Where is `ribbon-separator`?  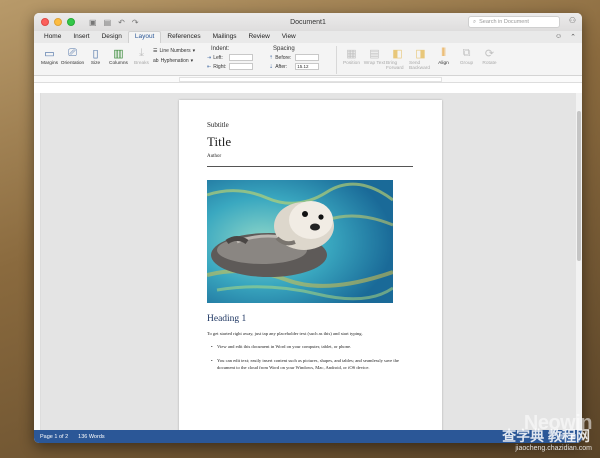 ribbon-separator is located at coordinates (336, 60).